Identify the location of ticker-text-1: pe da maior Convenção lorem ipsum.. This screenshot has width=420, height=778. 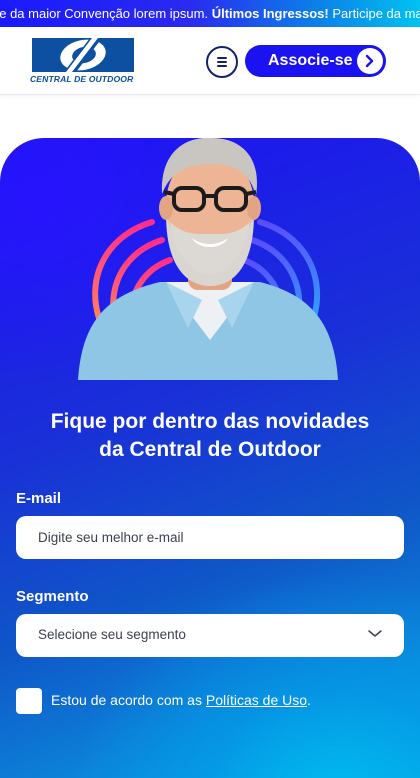
(104, 13).